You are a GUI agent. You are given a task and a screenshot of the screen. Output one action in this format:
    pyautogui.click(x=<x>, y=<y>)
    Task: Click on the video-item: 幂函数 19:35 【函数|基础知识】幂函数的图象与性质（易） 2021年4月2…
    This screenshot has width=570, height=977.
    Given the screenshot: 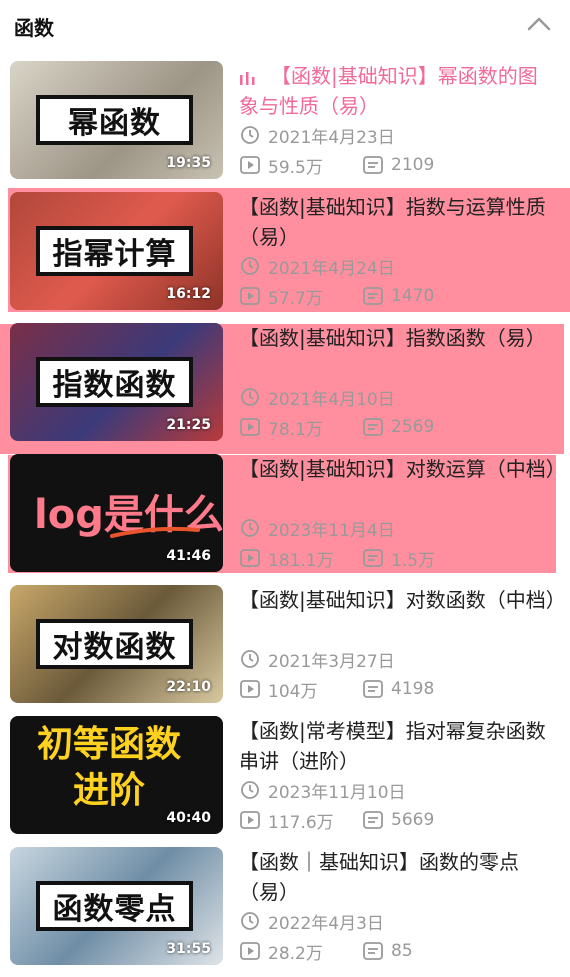 What is the action you would take?
    pyautogui.click(x=285, y=126)
    